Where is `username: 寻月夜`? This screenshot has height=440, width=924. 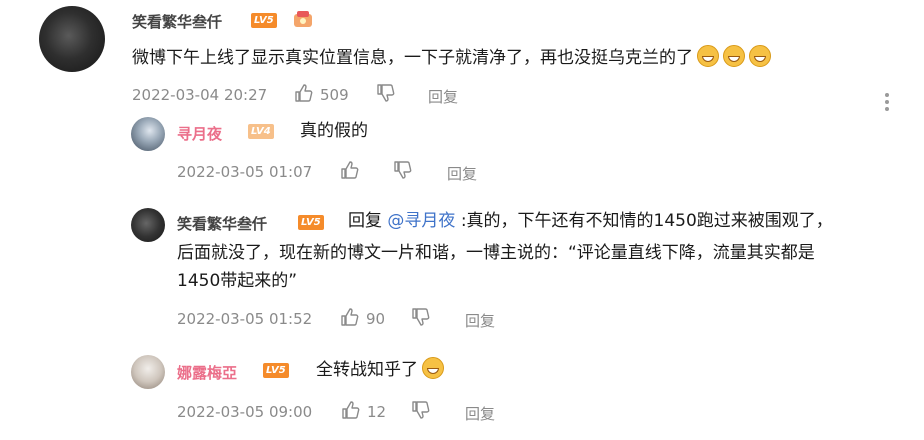 username: 寻月夜 is located at coordinates (199, 133).